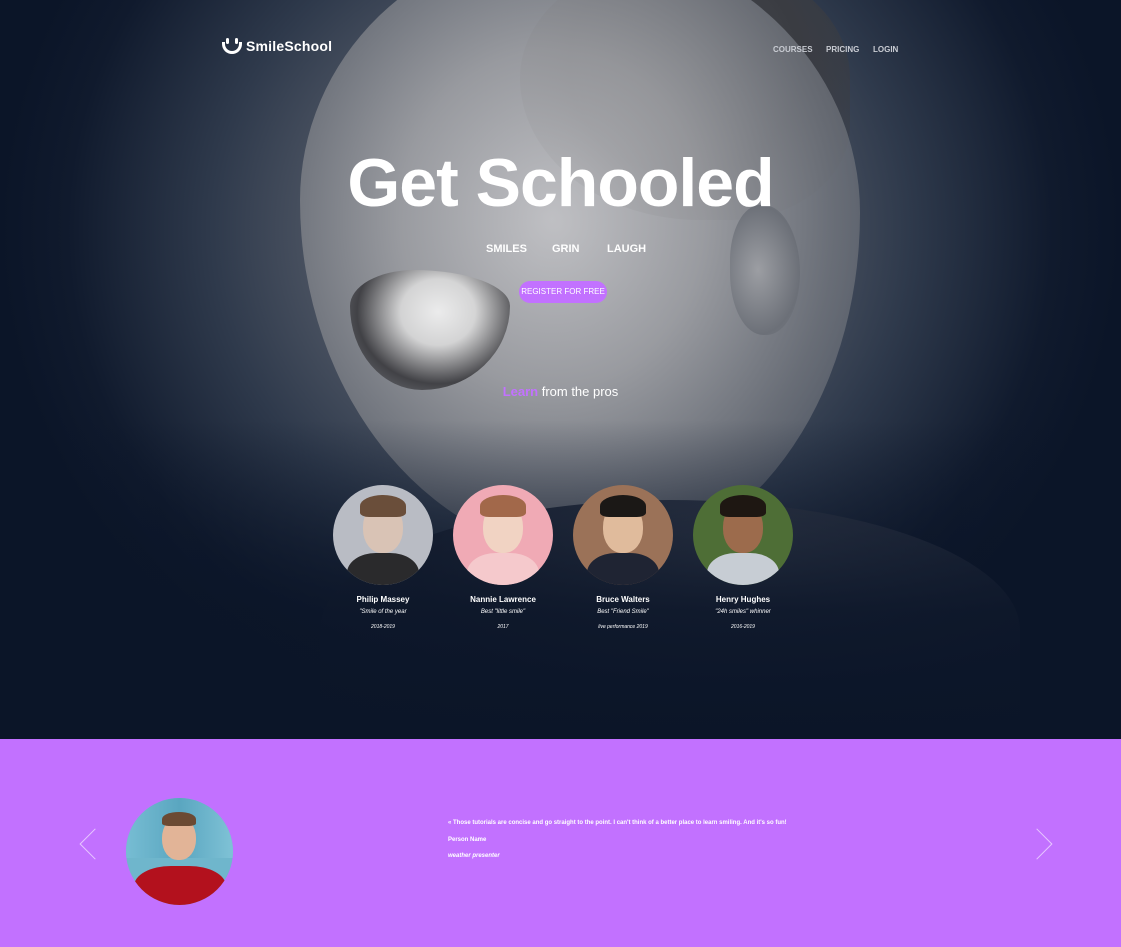 The width and height of the screenshot is (1121, 947). Describe the element at coordinates (383, 627) in the screenshot. I see `pro-years: 2018-2019` at that location.